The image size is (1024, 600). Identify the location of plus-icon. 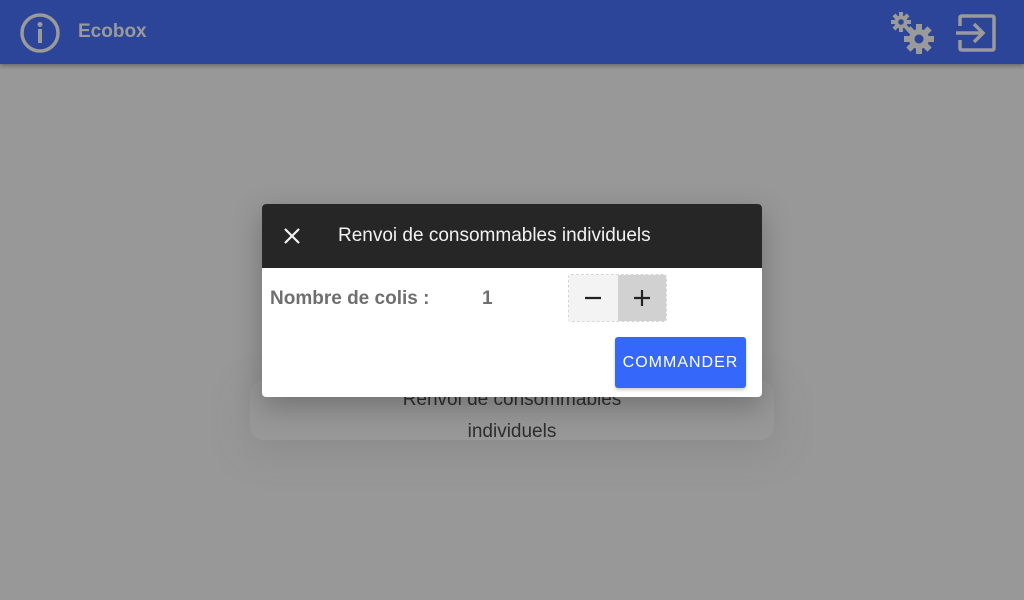
(641, 298).